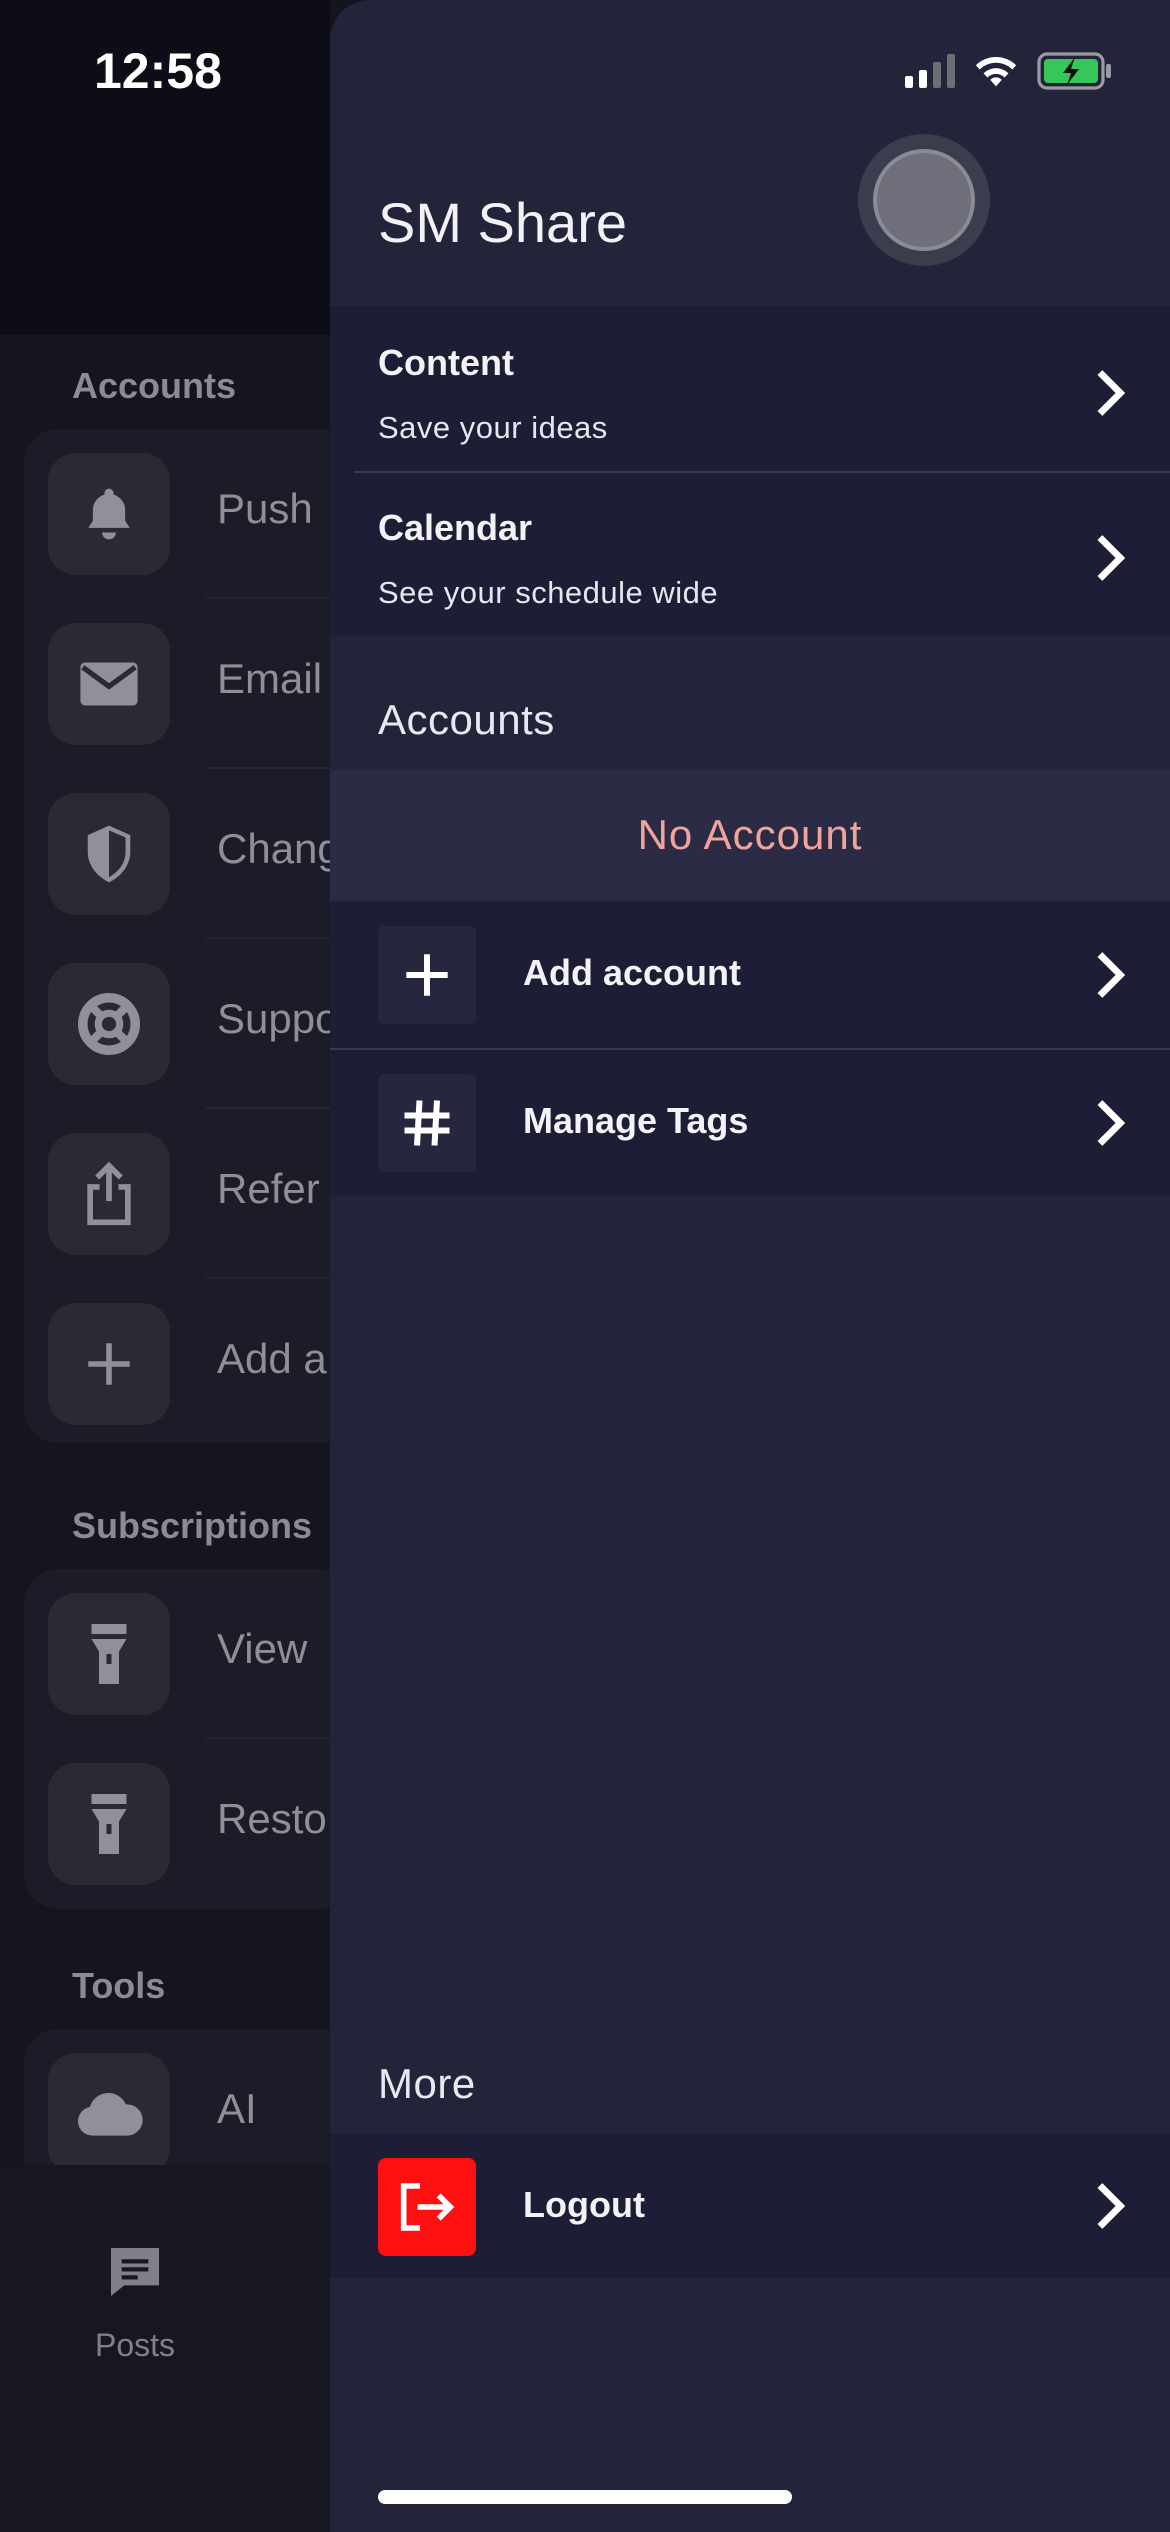 The width and height of the screenshot is (1170, 2532). I want to click on status-time: 12:58, so click(158, 71).